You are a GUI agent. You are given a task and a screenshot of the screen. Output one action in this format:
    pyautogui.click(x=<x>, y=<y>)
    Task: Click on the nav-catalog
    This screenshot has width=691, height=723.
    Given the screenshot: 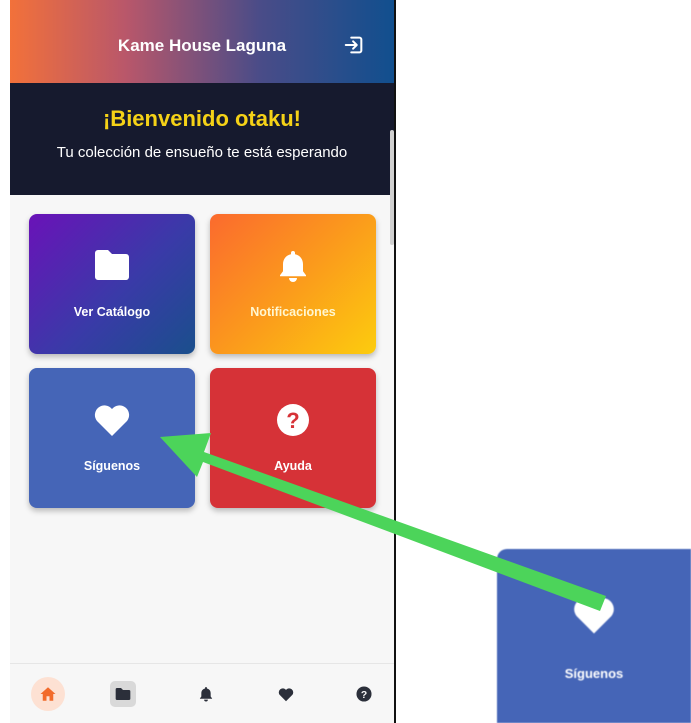 What is the action you would take?
    pyautogui.click(x=123, y=694)
    